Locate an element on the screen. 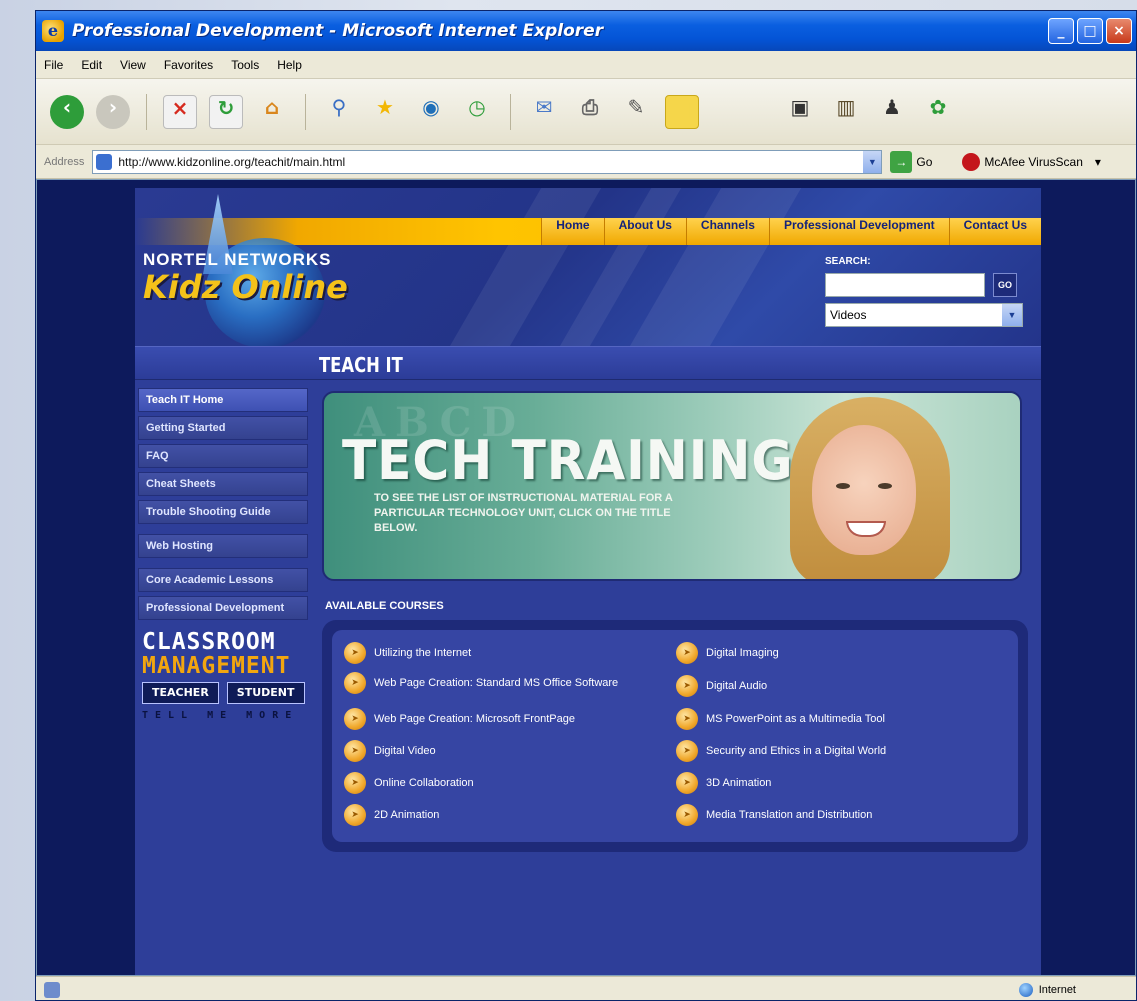 The width and height of the screenshot is (1137, 1001). management-title: MANAGEMENT is located at coordinates (216, 666).